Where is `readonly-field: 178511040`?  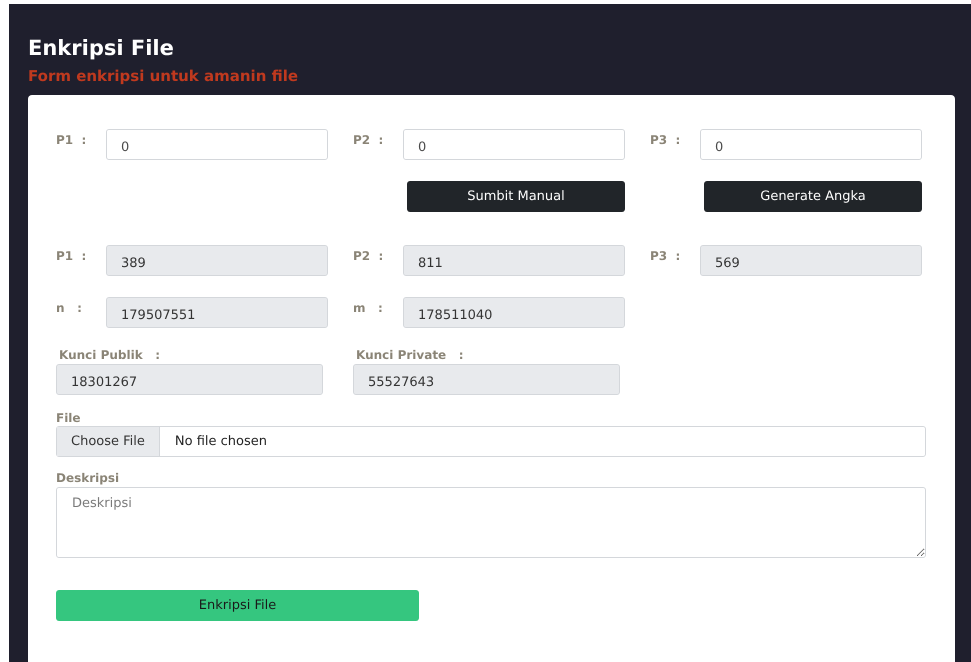 readonly-field: 178511040 is located at coordinates (514, 312).